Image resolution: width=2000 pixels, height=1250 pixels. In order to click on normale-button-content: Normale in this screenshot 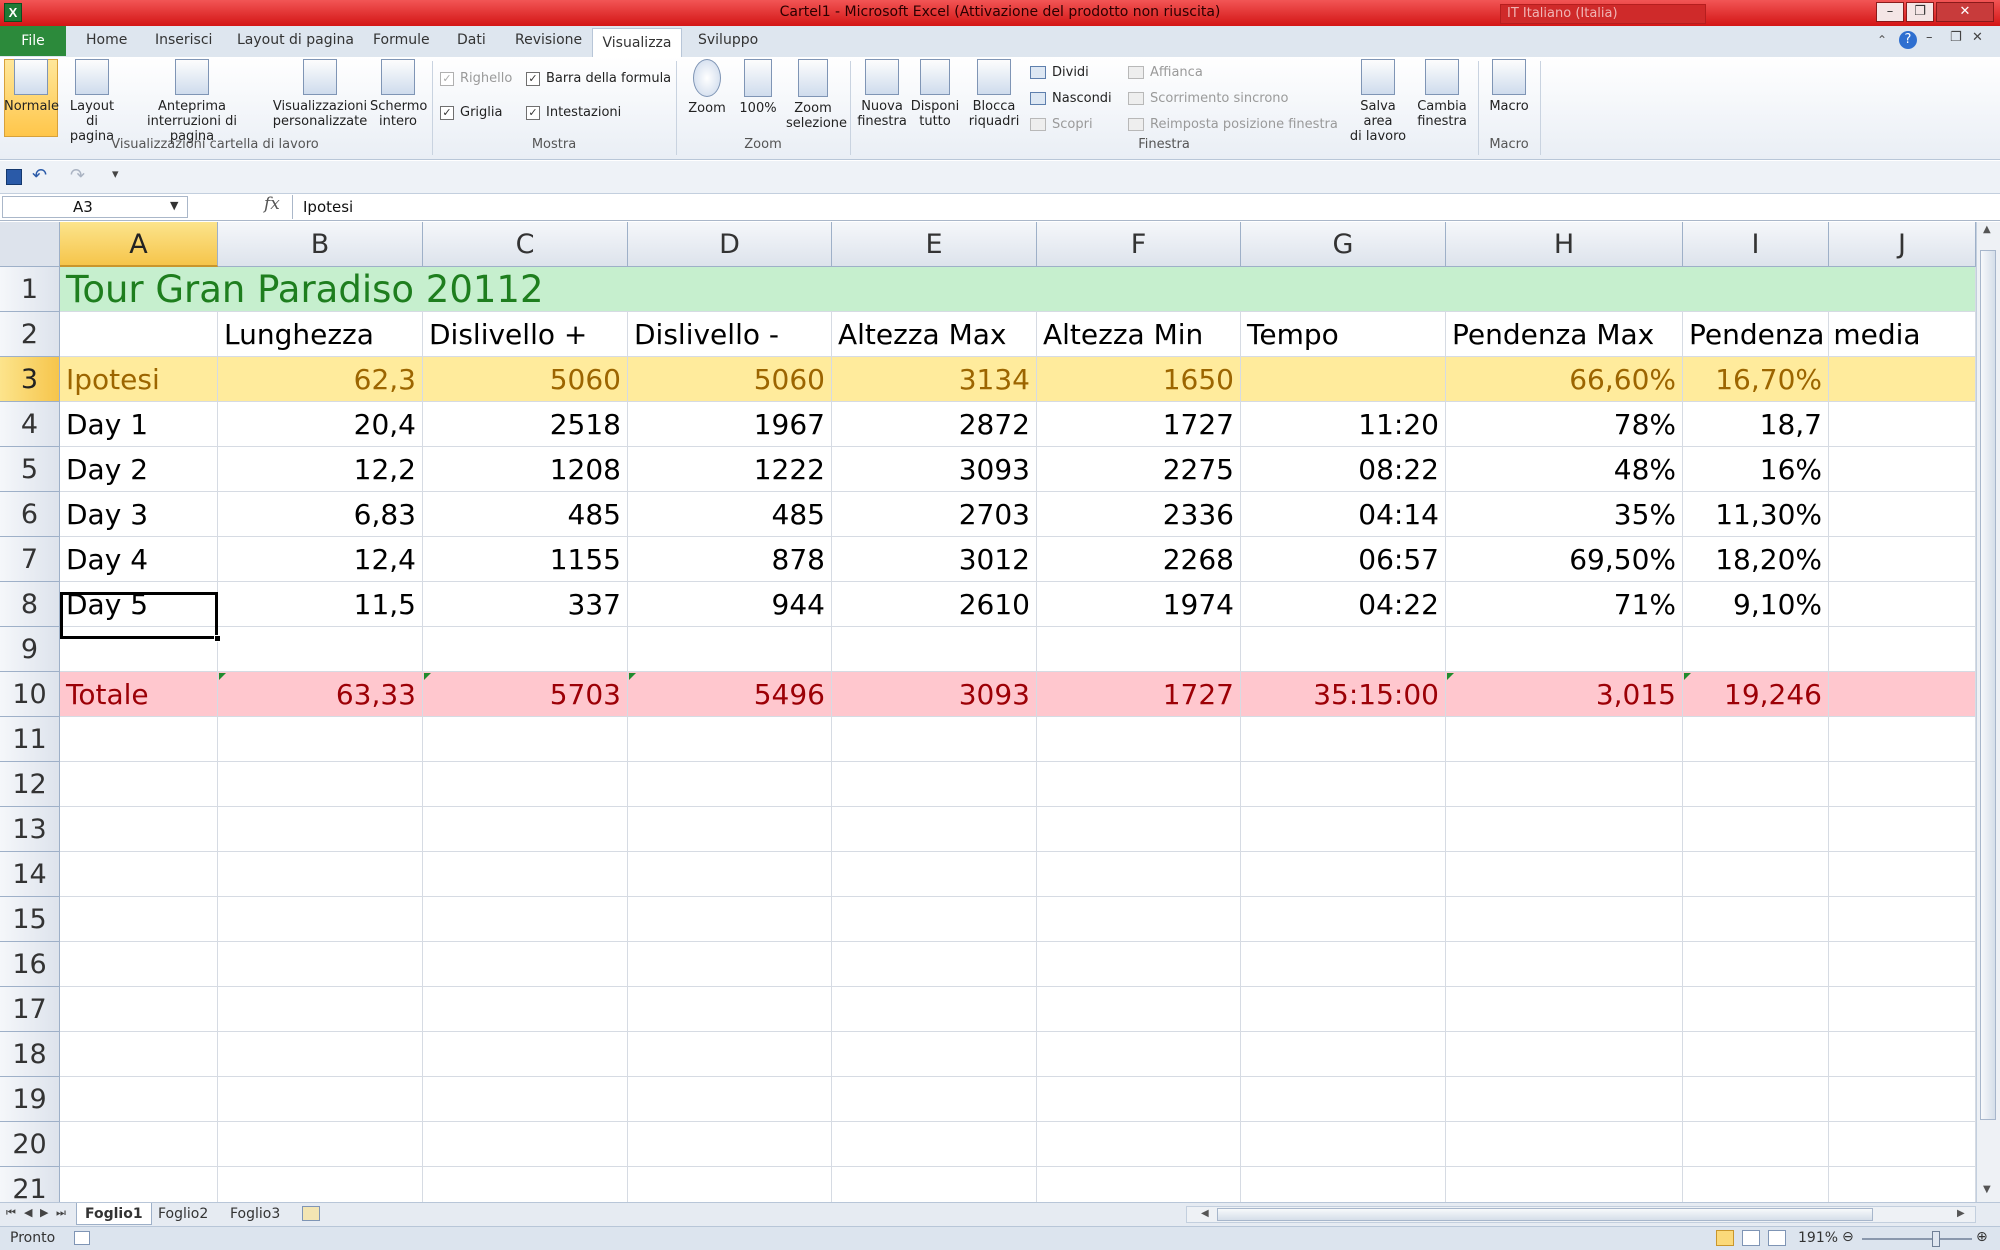, I will do `click(31, 86)`.